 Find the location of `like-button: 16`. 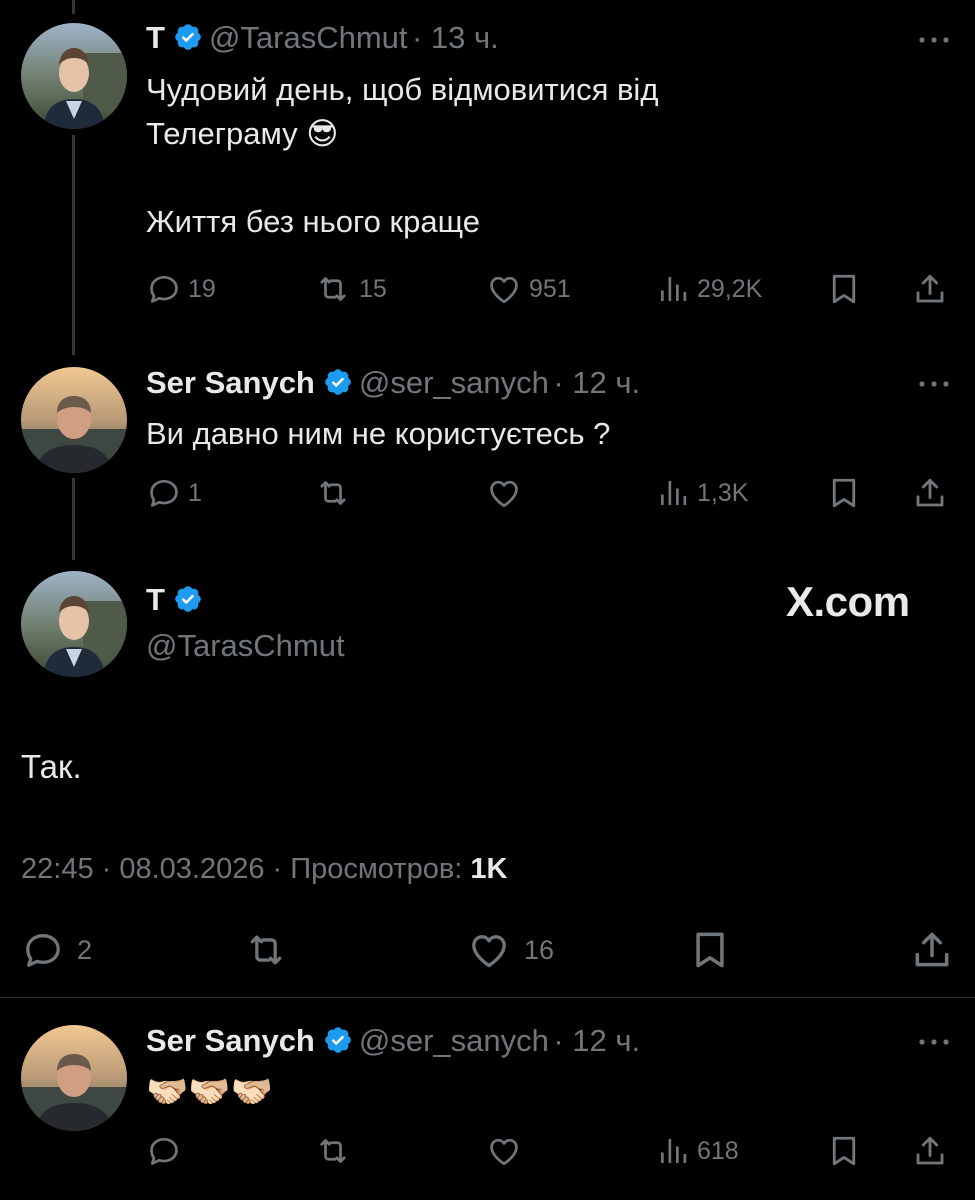

like-button: 16 is located at coordinates (510, 950).